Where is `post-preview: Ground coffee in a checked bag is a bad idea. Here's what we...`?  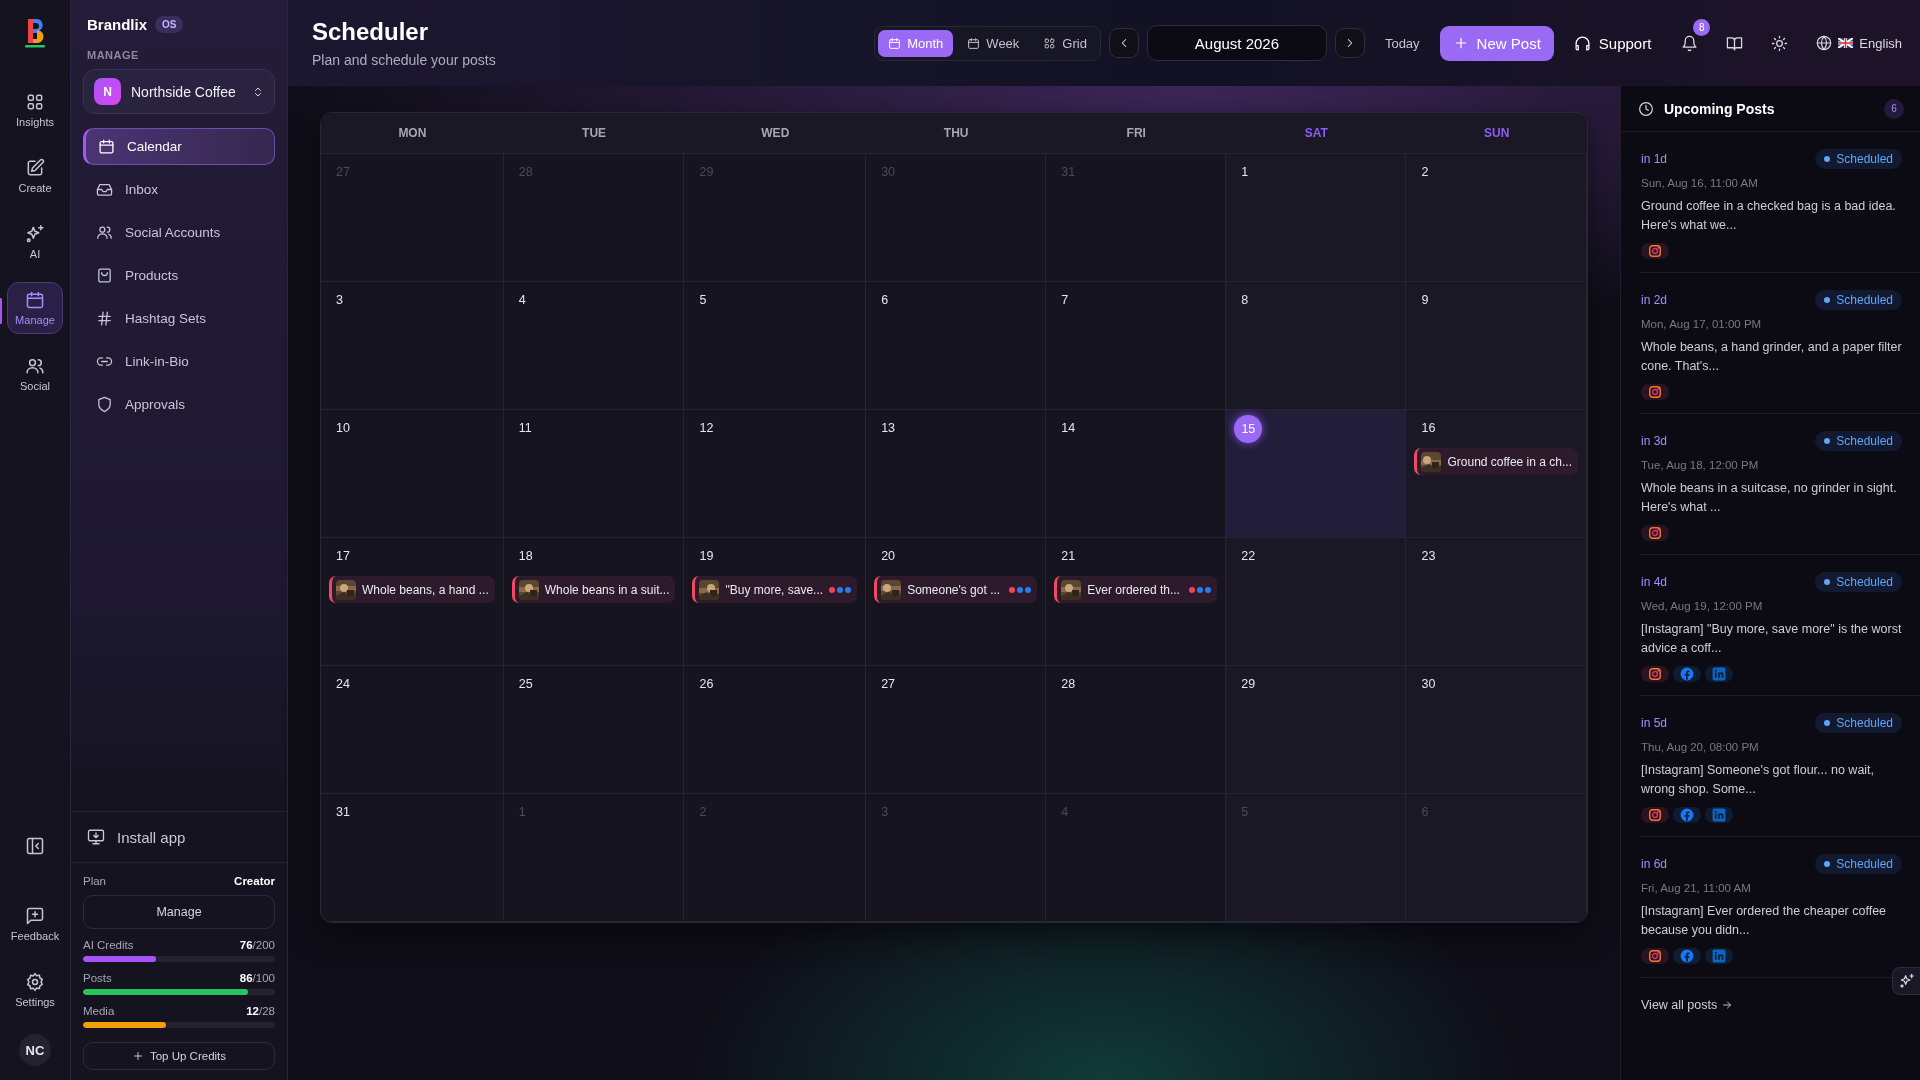
post-preview: Ground coffee in a checked bag is a bad idea. Here's what we... is located at coordinates (1769, 216).